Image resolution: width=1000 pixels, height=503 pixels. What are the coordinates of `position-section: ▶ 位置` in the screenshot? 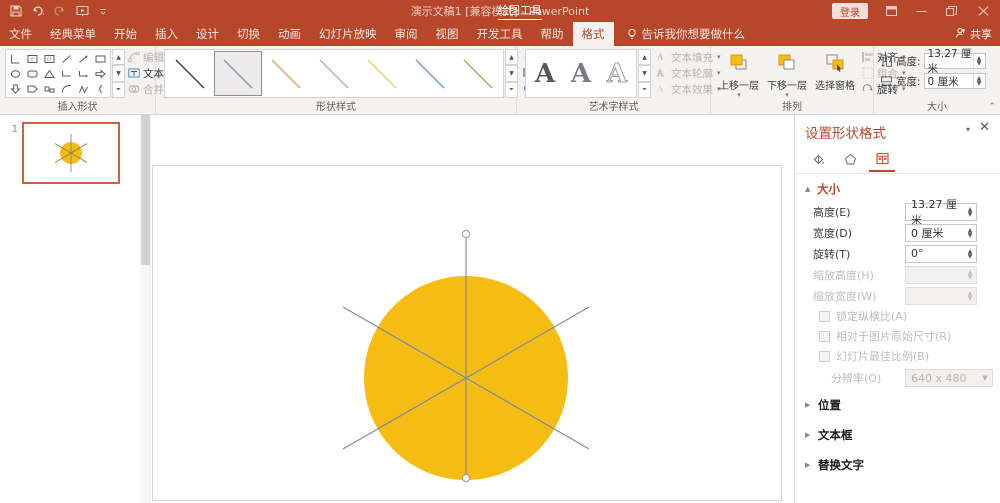 It's located at (897, 405).